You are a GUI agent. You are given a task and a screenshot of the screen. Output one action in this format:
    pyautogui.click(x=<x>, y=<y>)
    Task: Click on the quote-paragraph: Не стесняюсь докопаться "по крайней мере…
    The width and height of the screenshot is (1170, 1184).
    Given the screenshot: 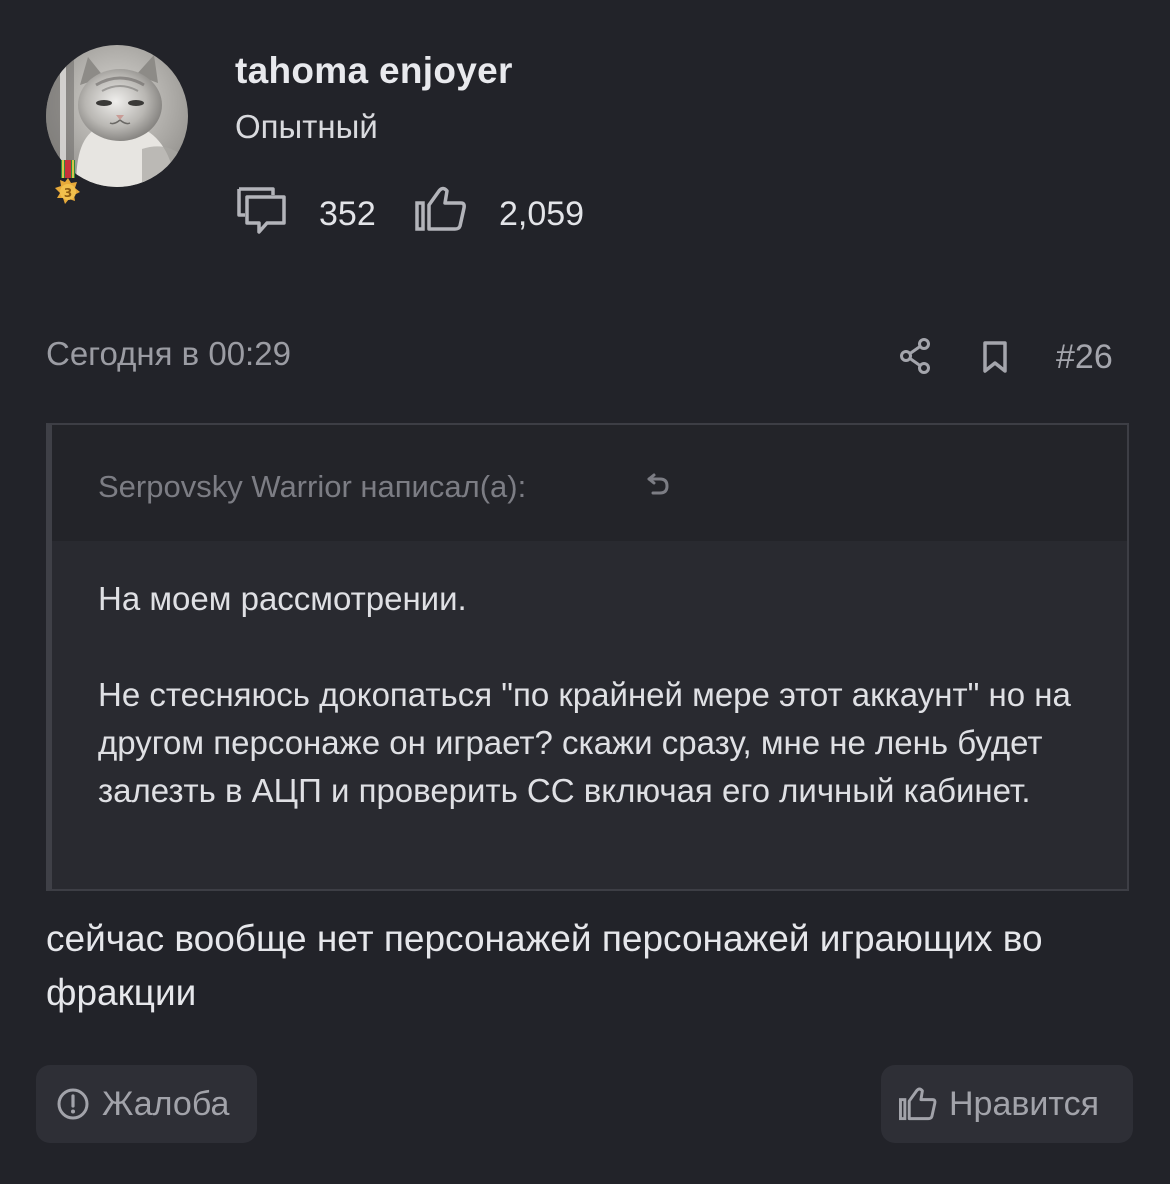 What is the action you would take?
    pyautogui.click(x=584, y=742)
    